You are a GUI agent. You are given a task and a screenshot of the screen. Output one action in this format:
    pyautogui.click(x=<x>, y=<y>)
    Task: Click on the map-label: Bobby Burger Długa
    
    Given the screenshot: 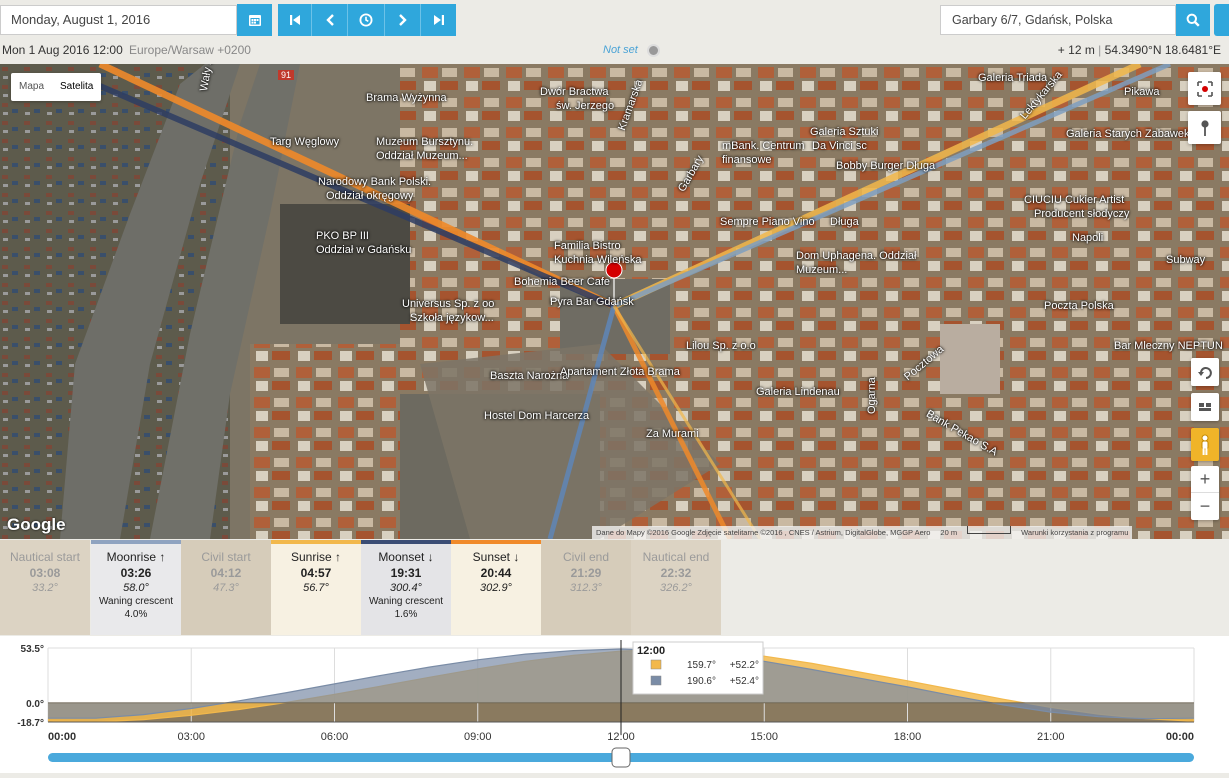 What is the action you would take?
    pyautogui.click(x=885, y=166)
    